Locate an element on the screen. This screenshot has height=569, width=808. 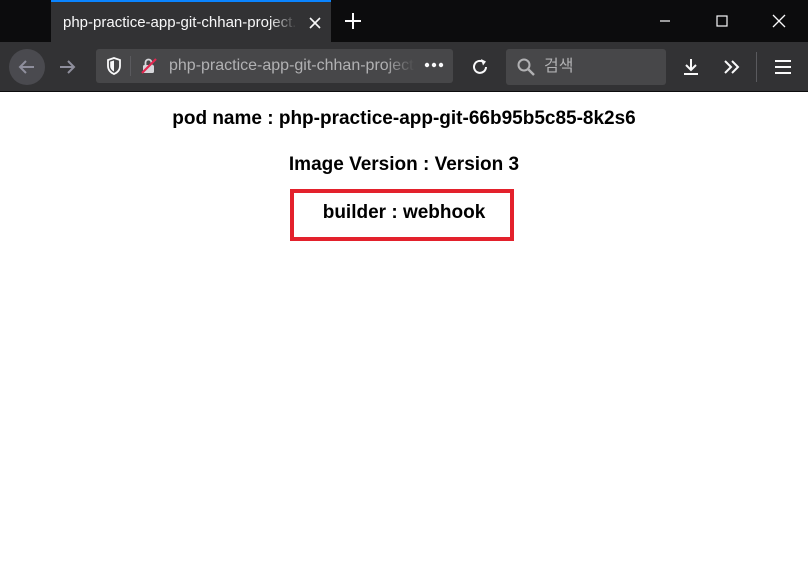
search-bar: 검색 is located at coordinates (586, 67).